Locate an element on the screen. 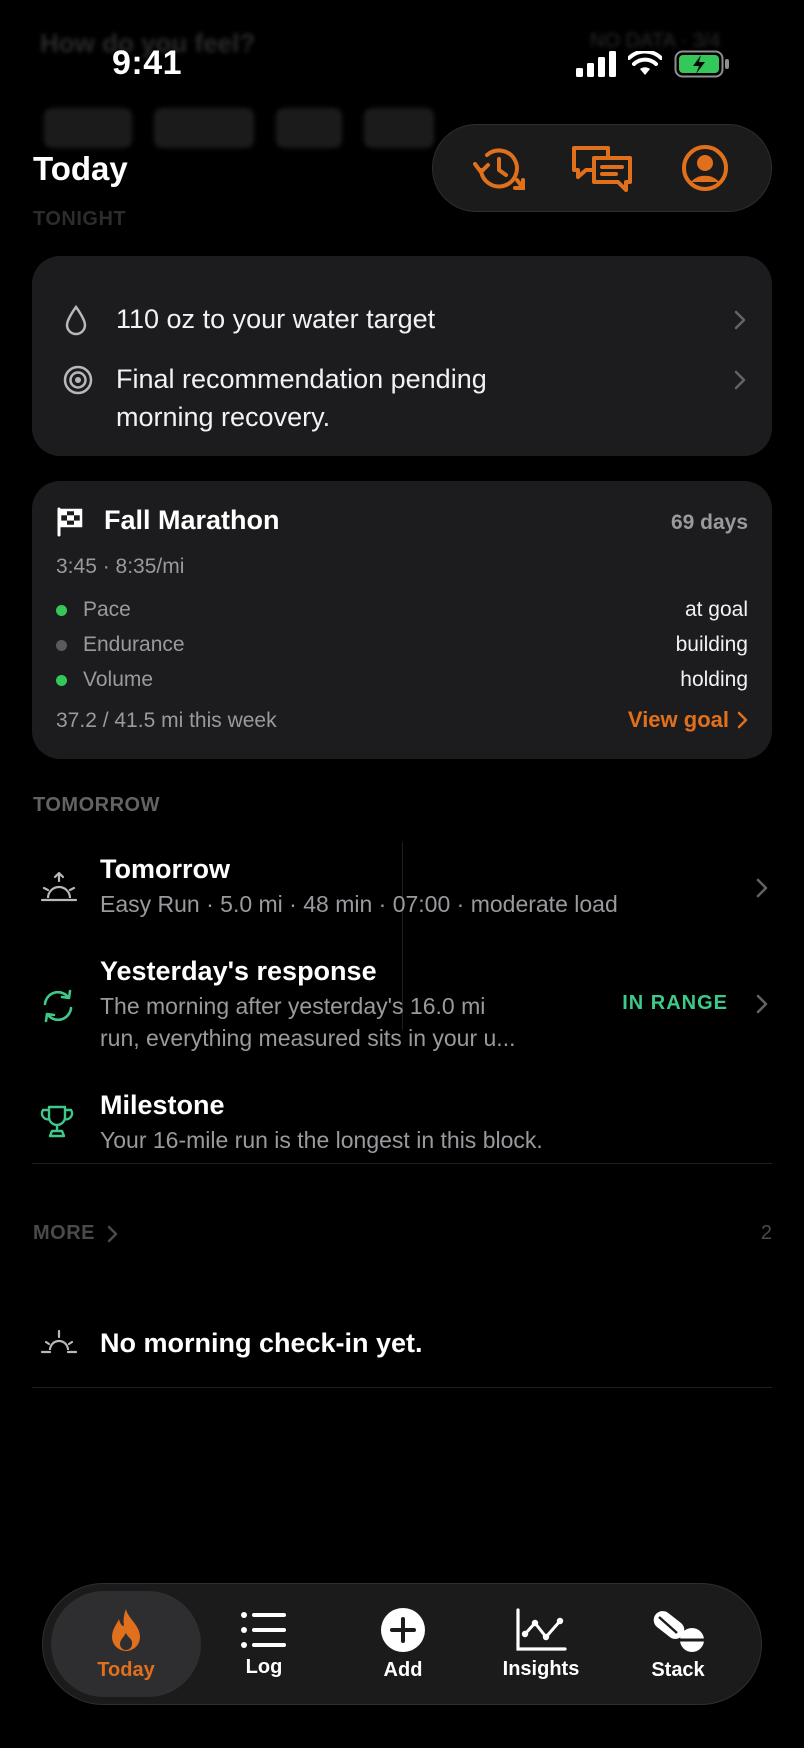 The height and width of the screenshot is (1748, 804). metric-endurance: Endurance building is located at coordinates (402, 645).